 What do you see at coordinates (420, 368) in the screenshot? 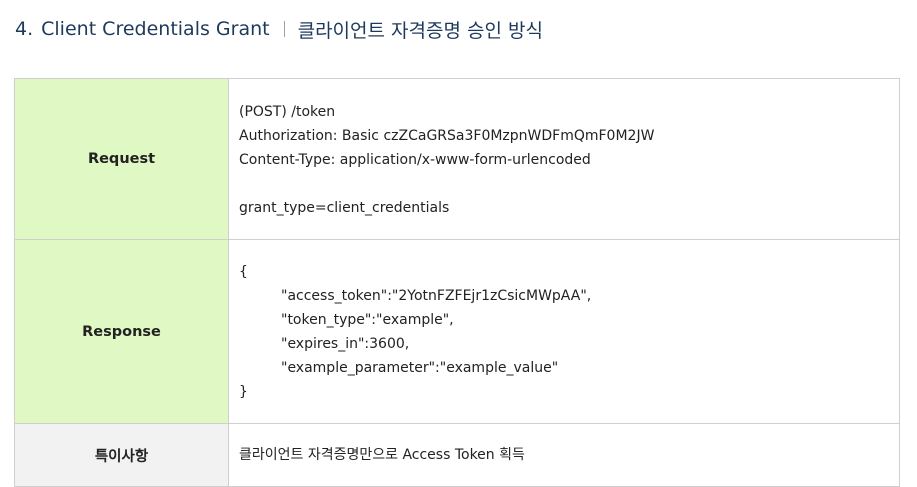
I see `response-field-example-parameter: "example_parameter":"example_value"` at bounding box center [420, 368].